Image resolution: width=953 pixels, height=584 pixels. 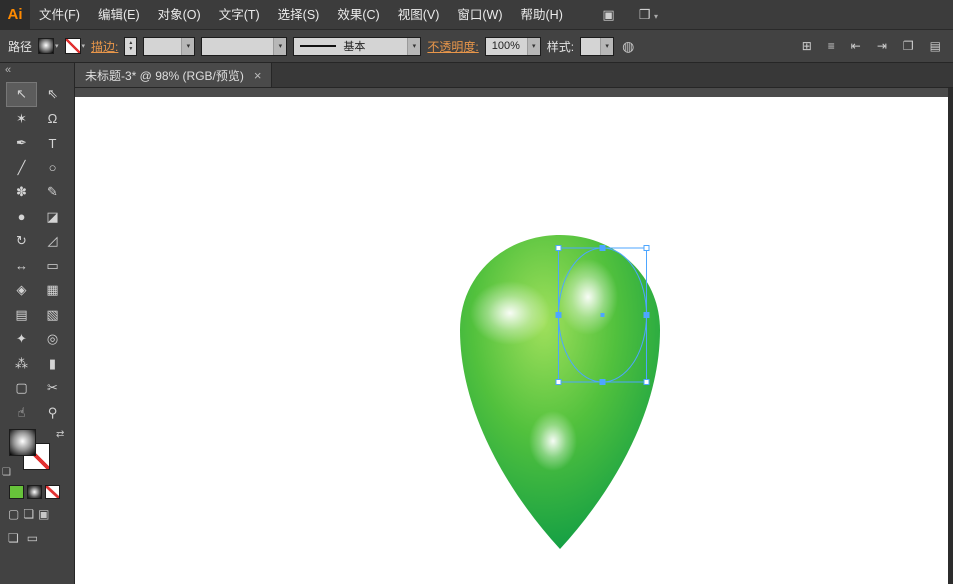 What do you see at coordinates (131, 49) in the screenshot?
I see `stepper-down-icon: ▼` at bounding box center [131, 49].